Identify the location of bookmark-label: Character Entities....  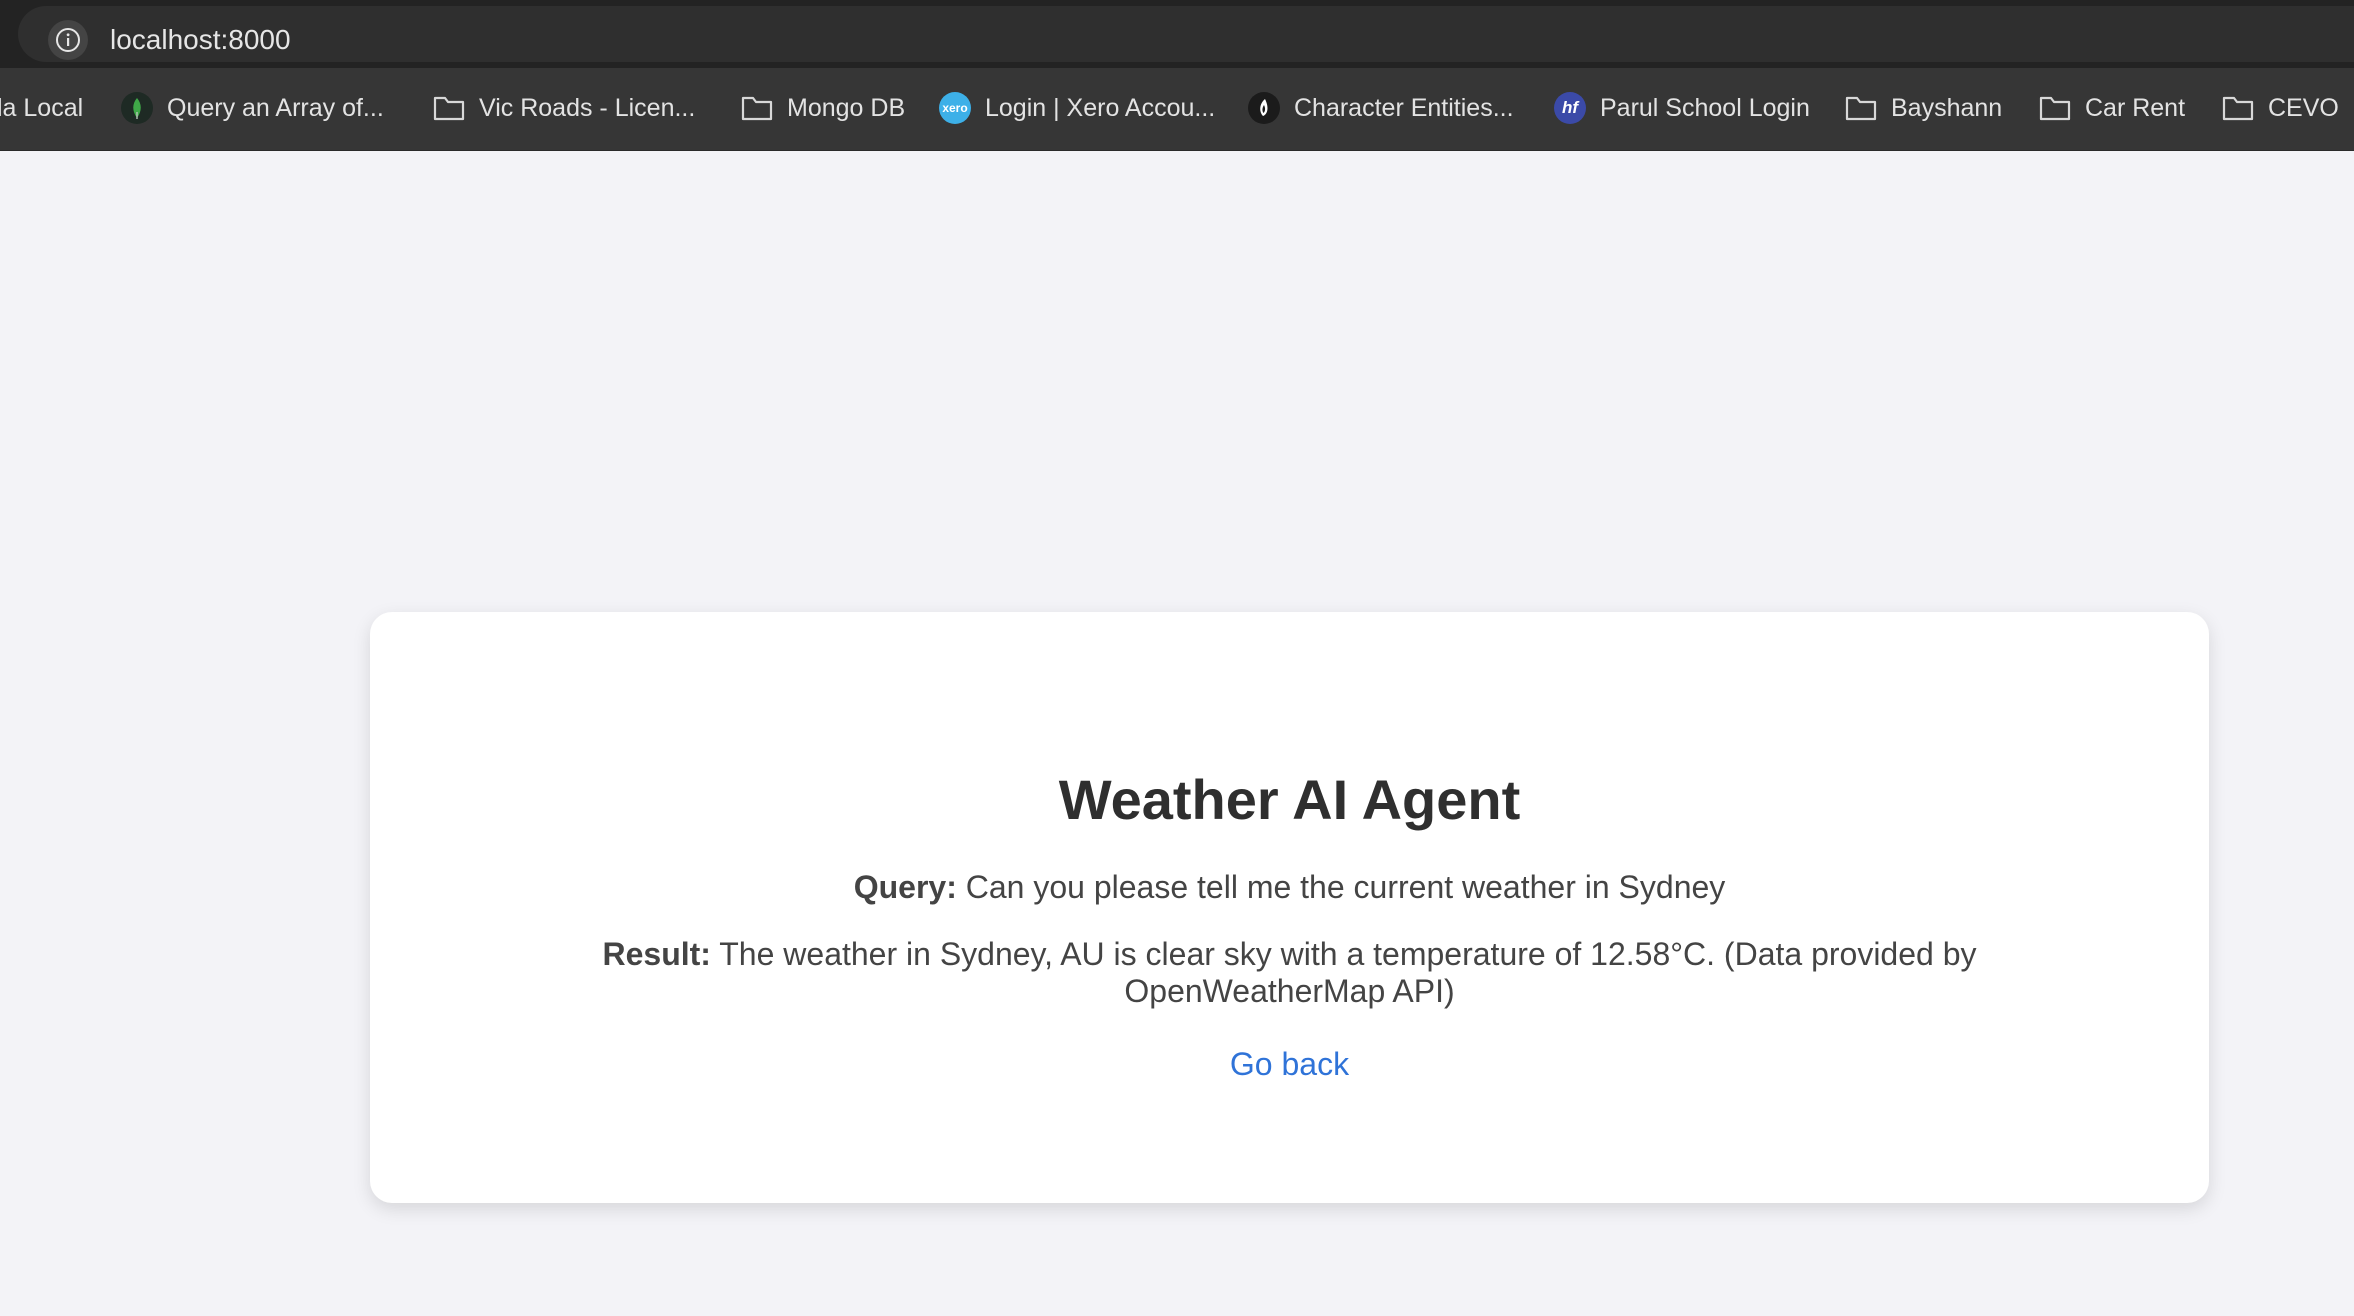
(1404, 108).